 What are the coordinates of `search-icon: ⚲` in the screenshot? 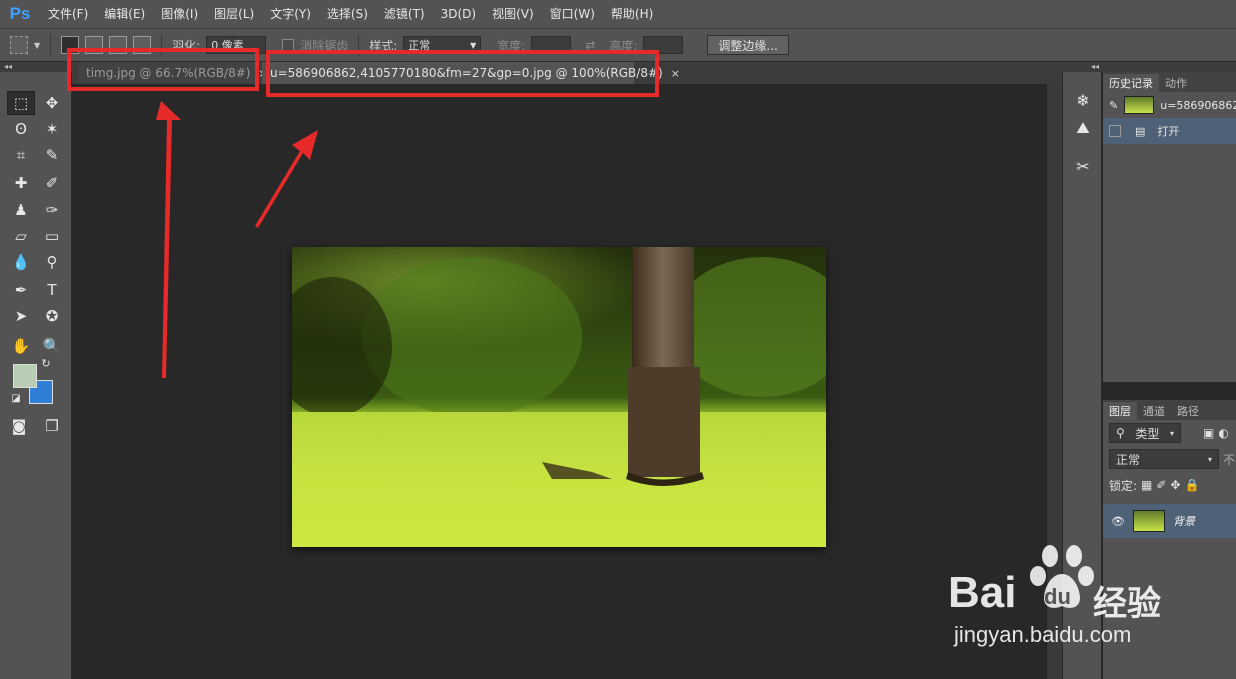 It's located at (1120, 433).